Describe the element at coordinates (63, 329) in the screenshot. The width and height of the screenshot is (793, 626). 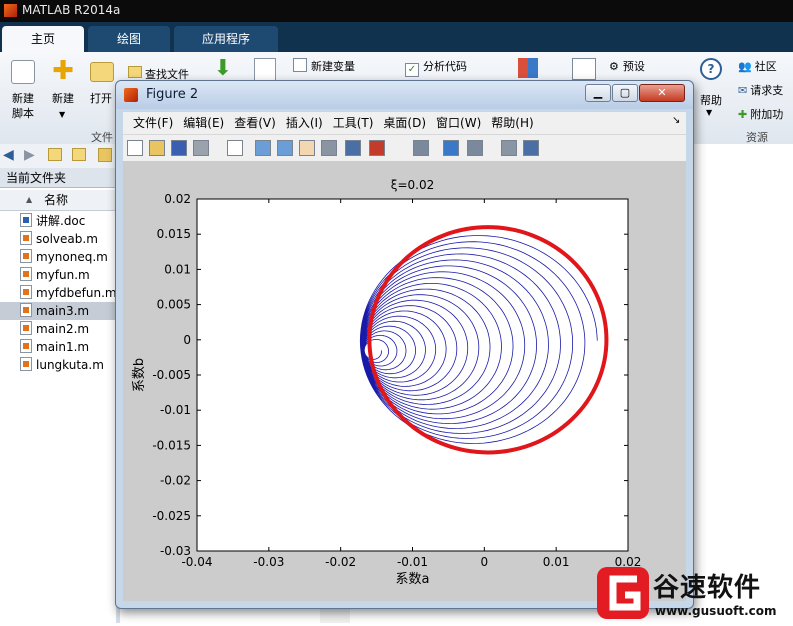
I see `file-name: main2.m` at that location.